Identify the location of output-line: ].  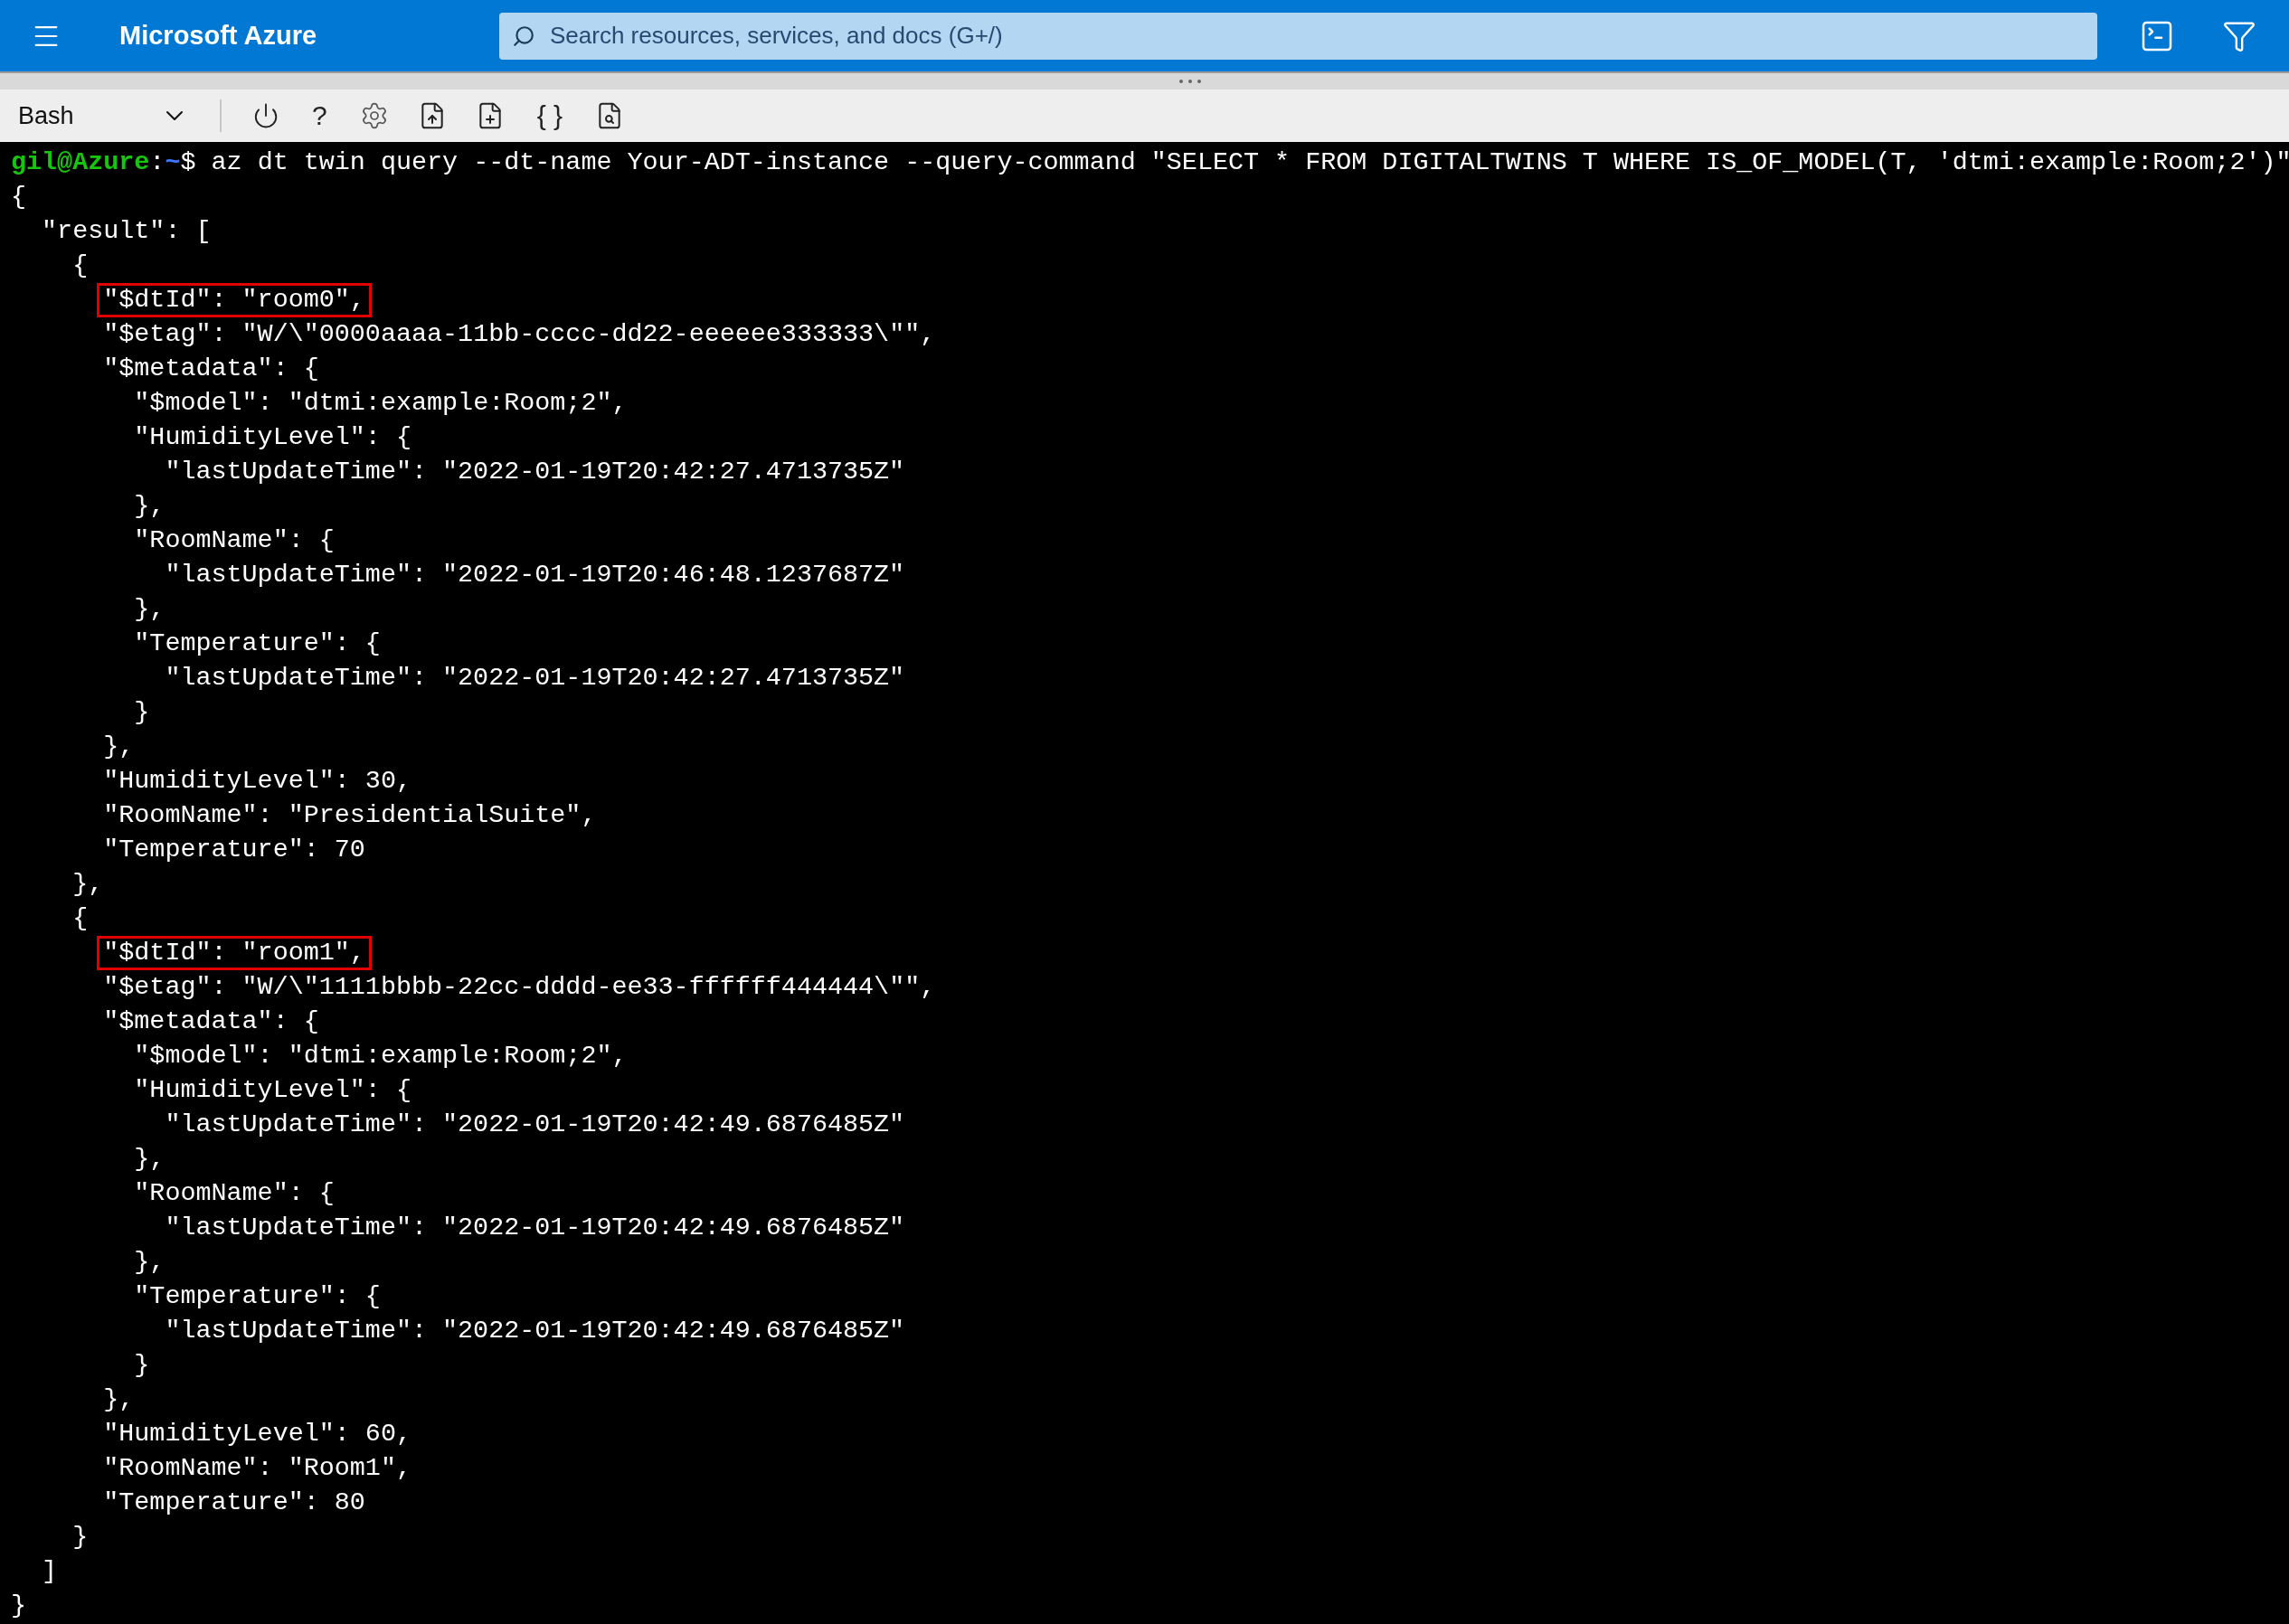
(50, 1572).